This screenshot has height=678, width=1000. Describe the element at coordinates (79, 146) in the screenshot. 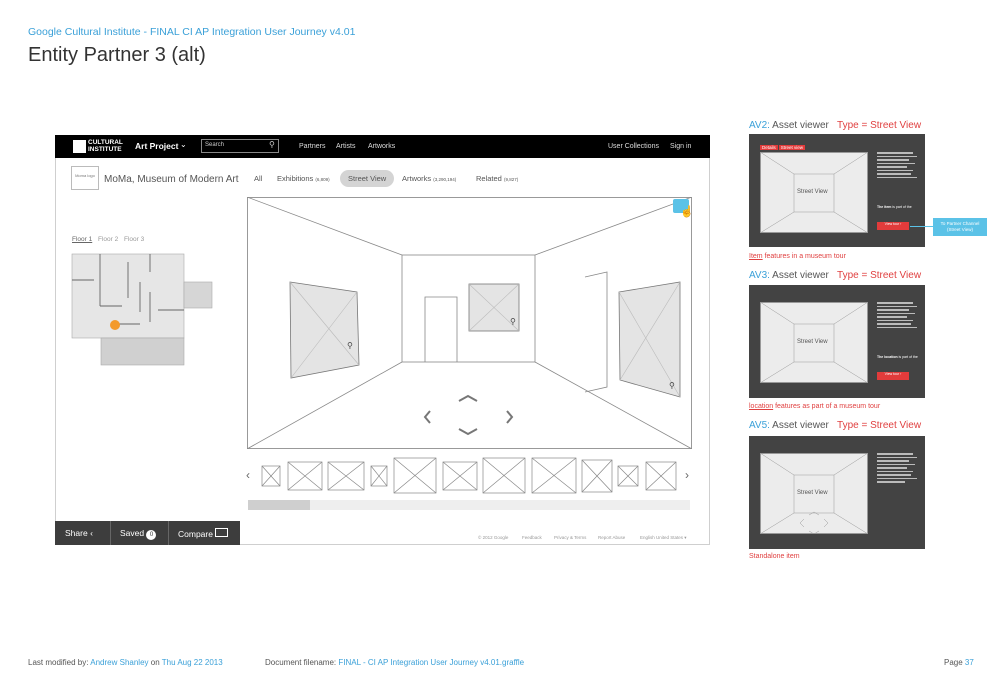

I see `cultural-institute-logo-icon` at that location.